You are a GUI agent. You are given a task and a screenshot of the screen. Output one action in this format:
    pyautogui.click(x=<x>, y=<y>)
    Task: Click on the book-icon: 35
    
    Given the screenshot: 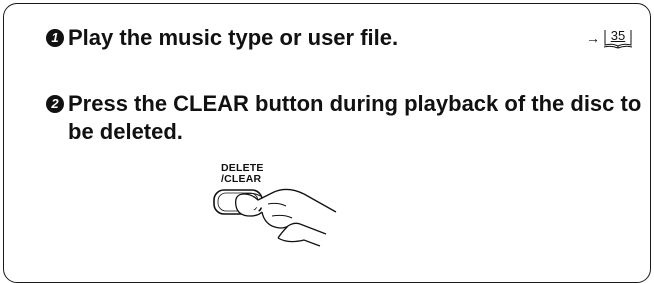 What is the action you would take?
    pyautogui.click(x=618, y=38)
    